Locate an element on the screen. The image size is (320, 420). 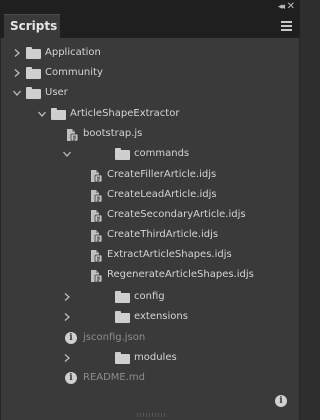
tree-item-label: bootstrap.js is located at coordinates (113, 133).